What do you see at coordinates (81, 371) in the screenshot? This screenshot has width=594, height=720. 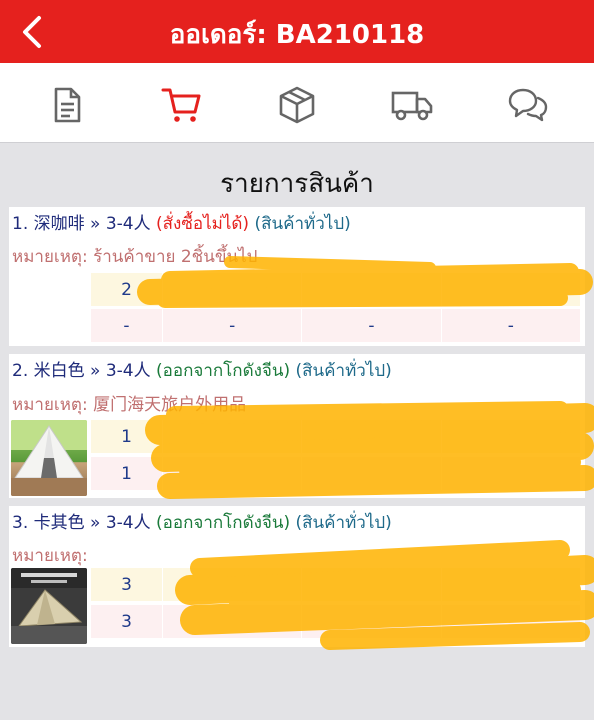 I see `item-name: 2. 米白色 » 3-4人` at bounding box center [81, 371].